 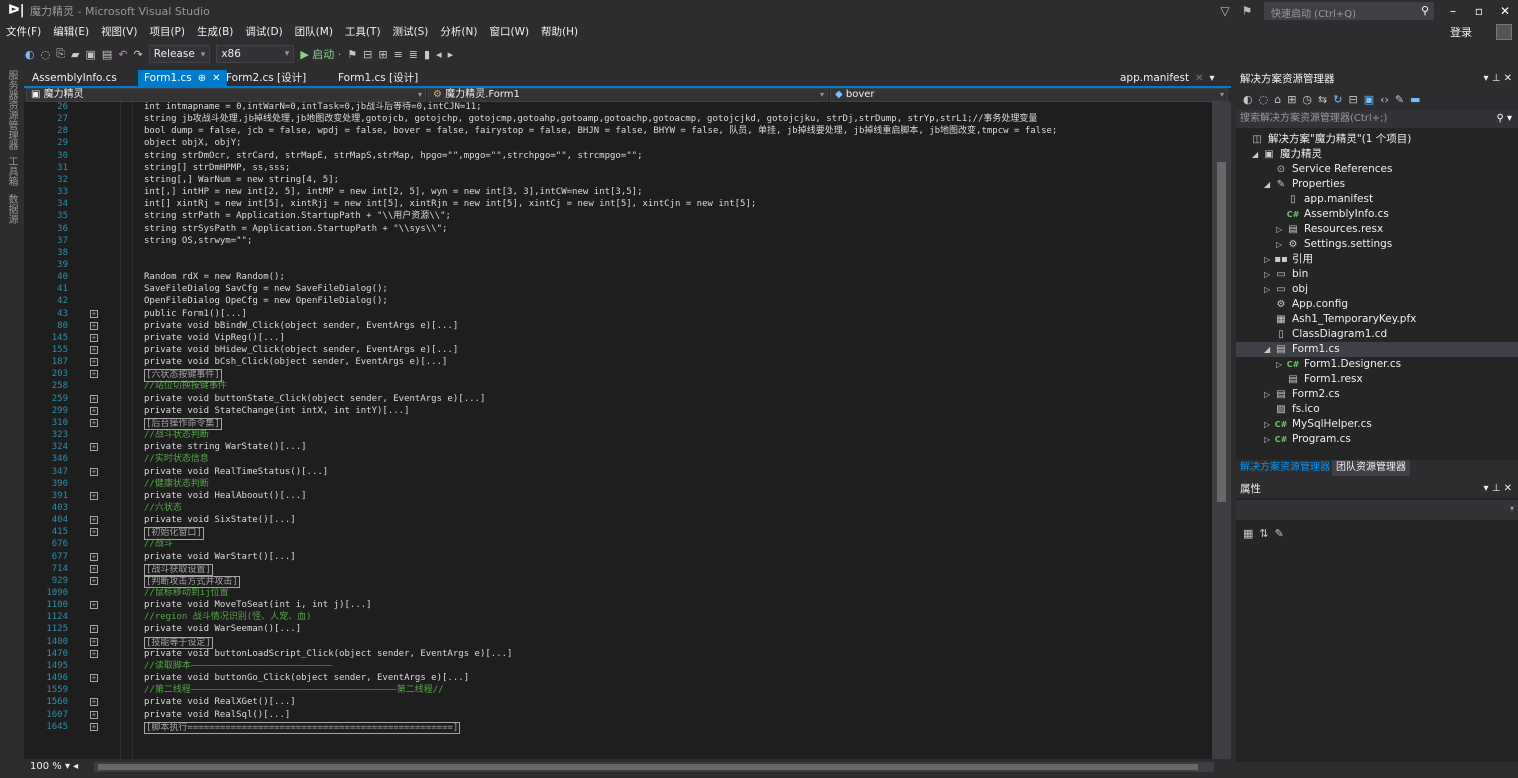 I want to click on pin-icon: ⊥, so click(x=1496, y=78).